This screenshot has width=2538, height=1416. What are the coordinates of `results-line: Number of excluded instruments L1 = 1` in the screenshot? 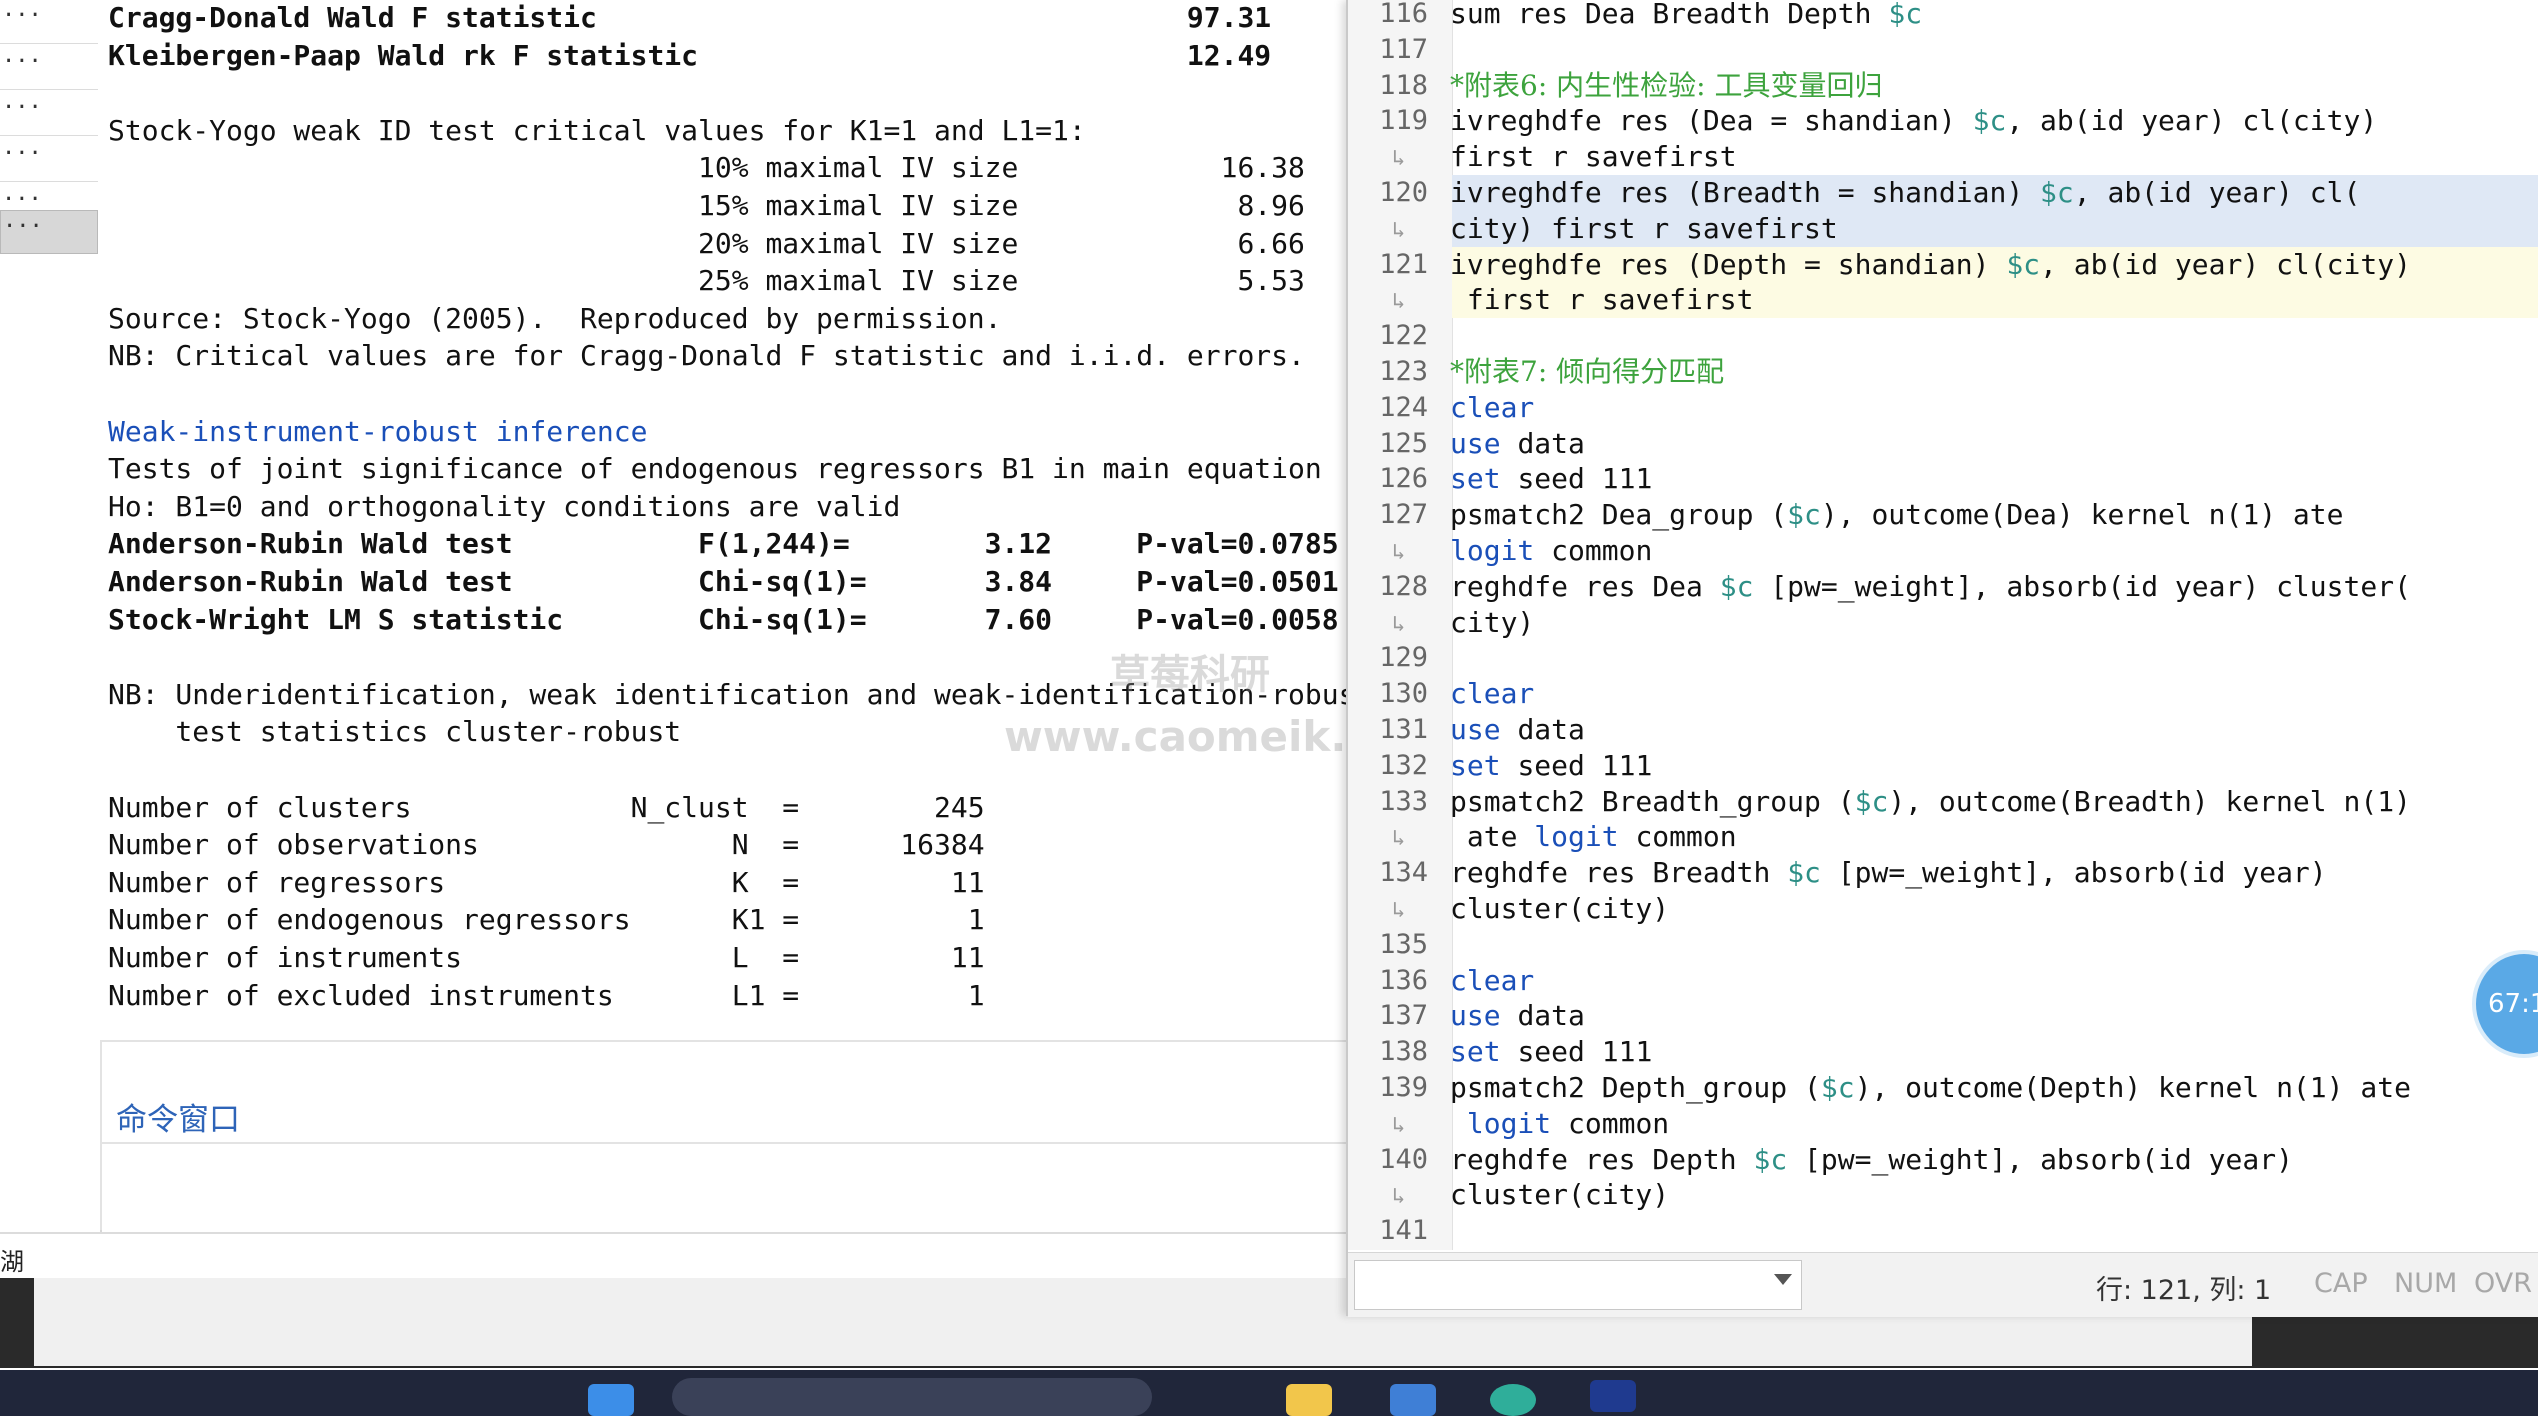 It's located at (546, 995).